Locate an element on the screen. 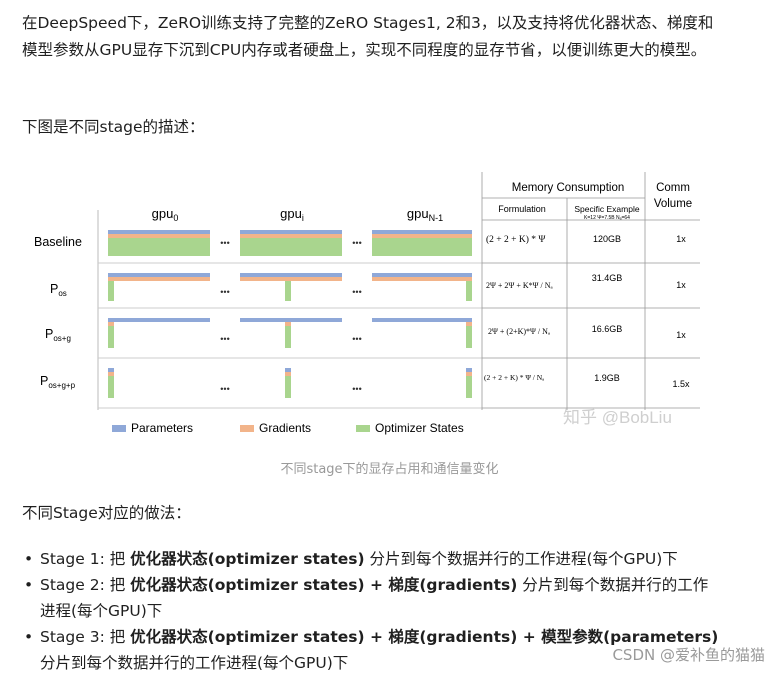 The width and height of the screenshot is (779, 676). legend-gradients: Gradients is located at coordinates (285, 428).